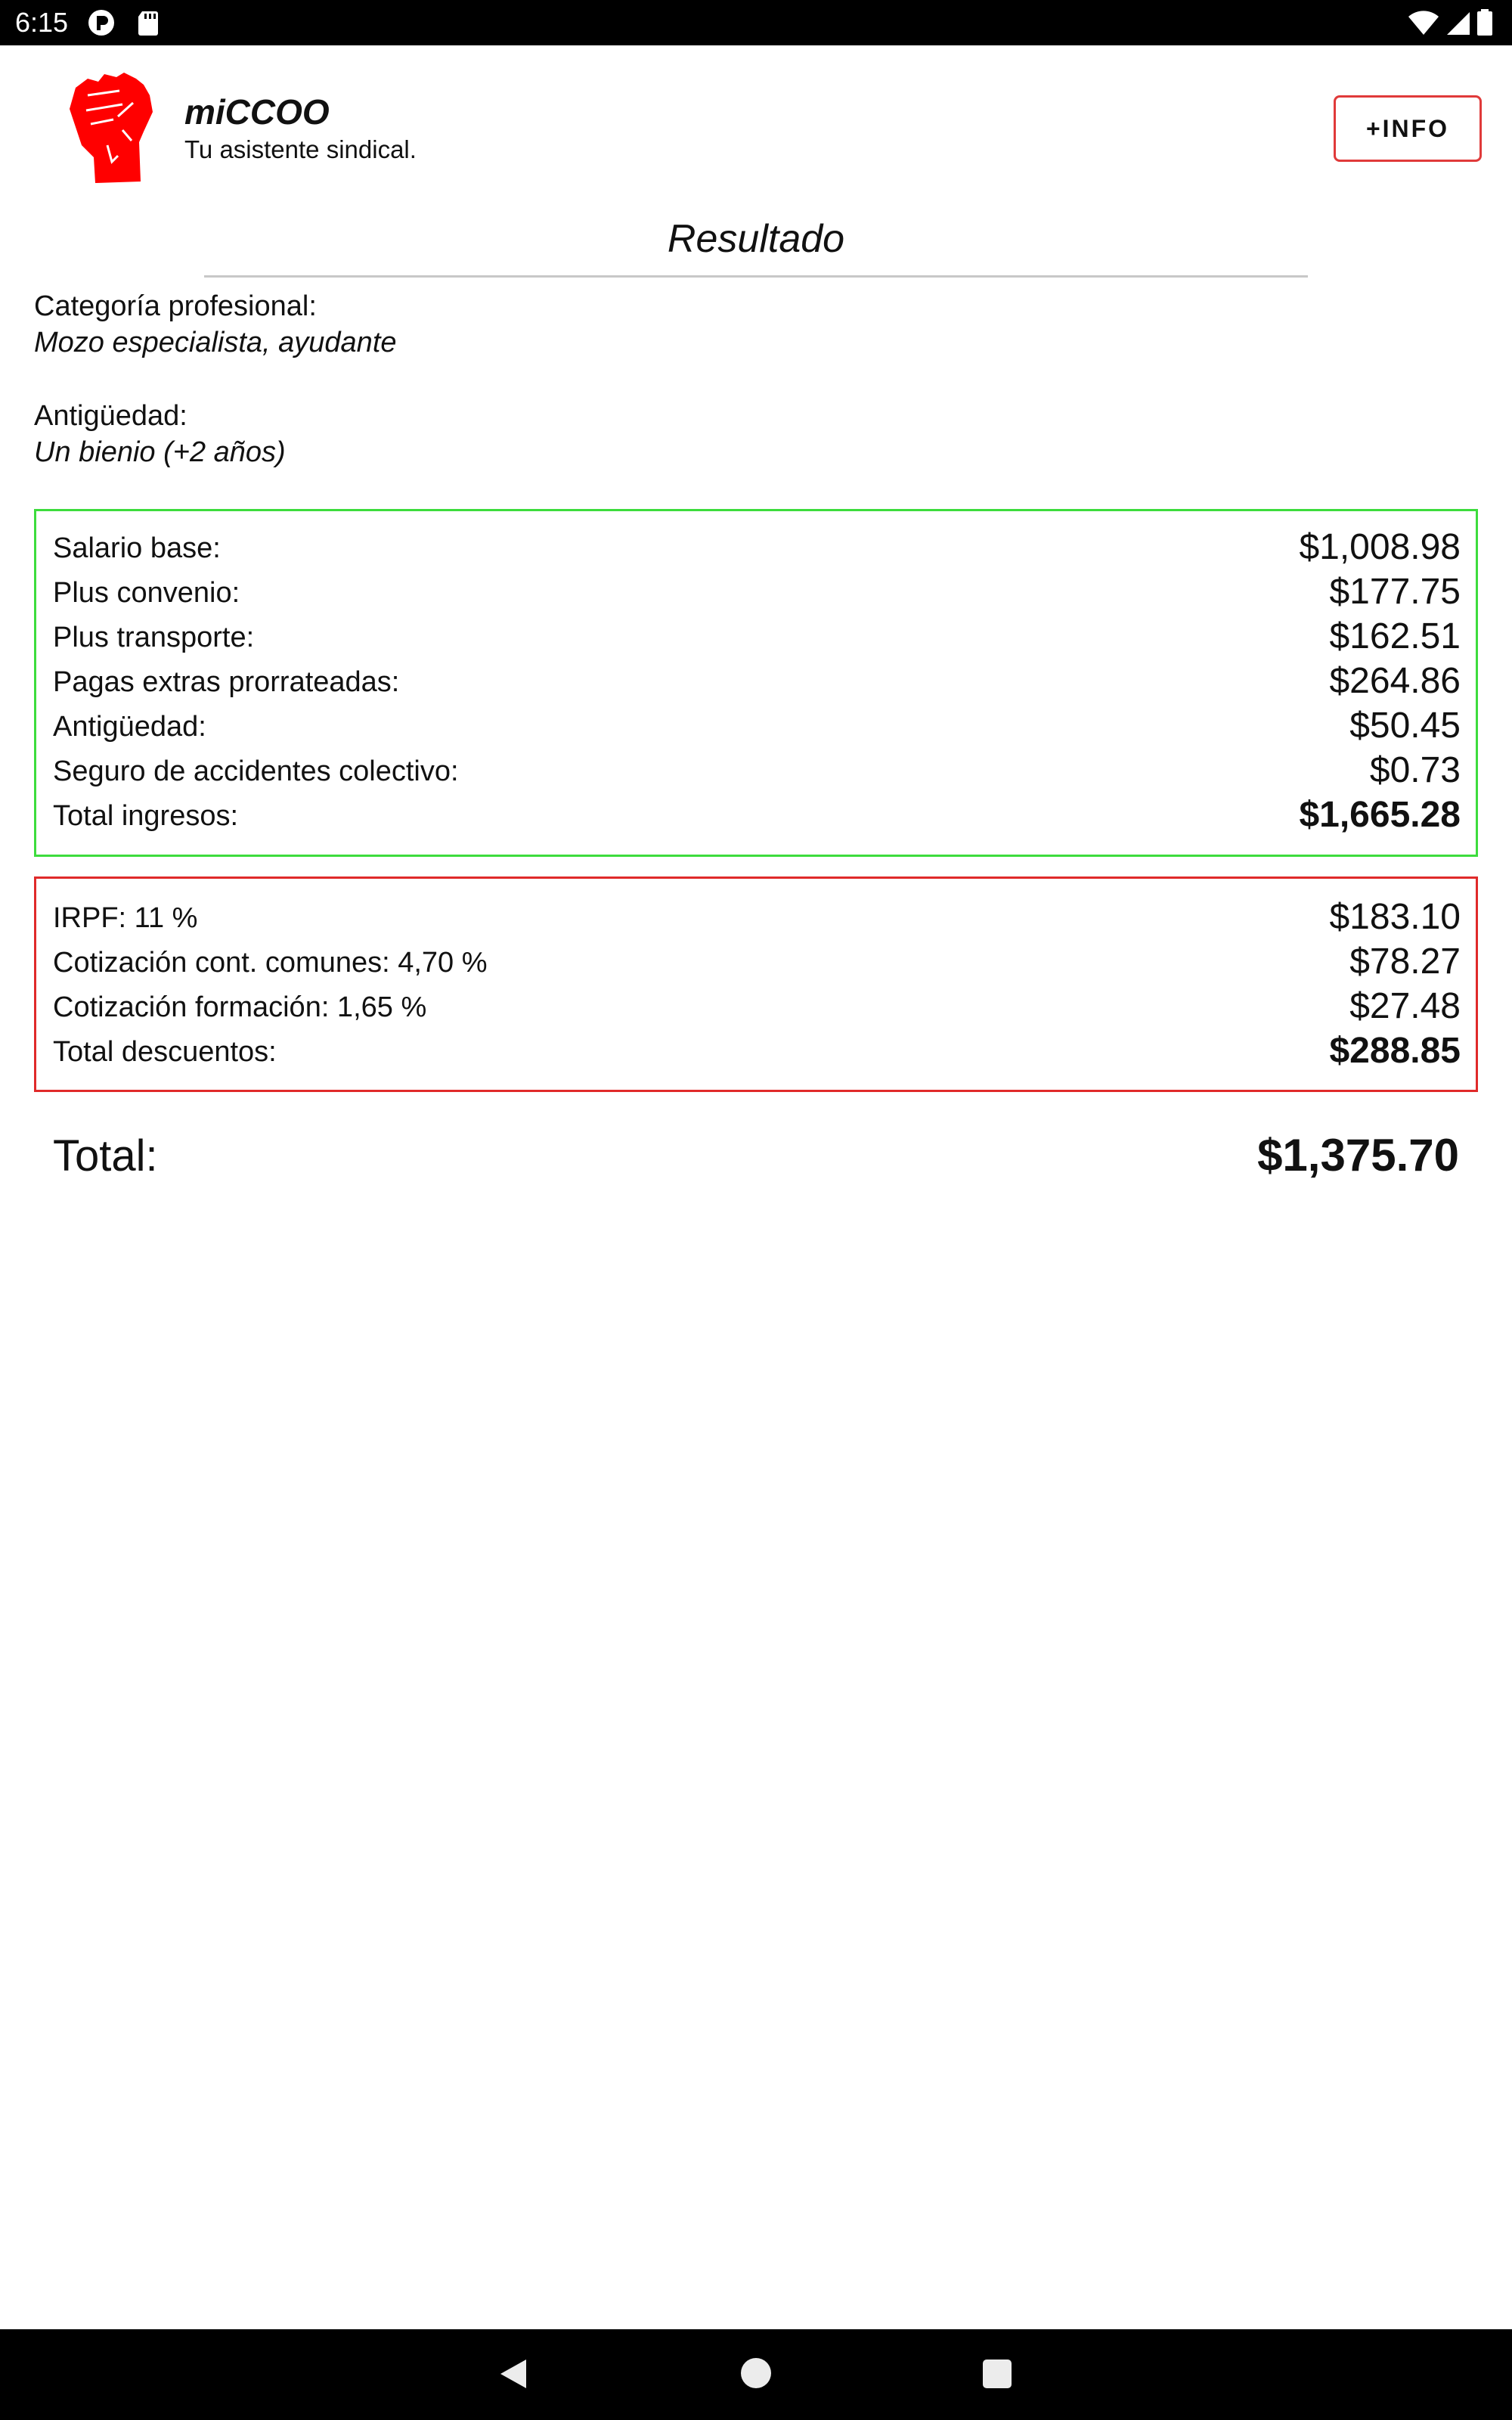 The height and width of the screenshot is (2420, 1512). What do you see at coordinates (1405, 1006) in the screenshot?
I see `row-value: $27.48` at bounding box center [1405, 1006].